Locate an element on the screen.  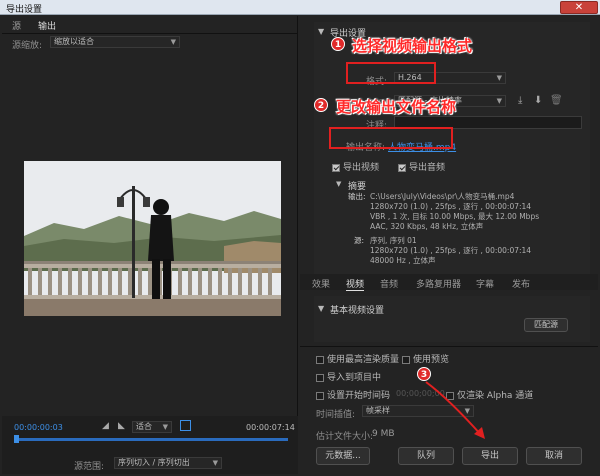
export-video-checkbox: 导出视频 is located at coordinates (355, 166).